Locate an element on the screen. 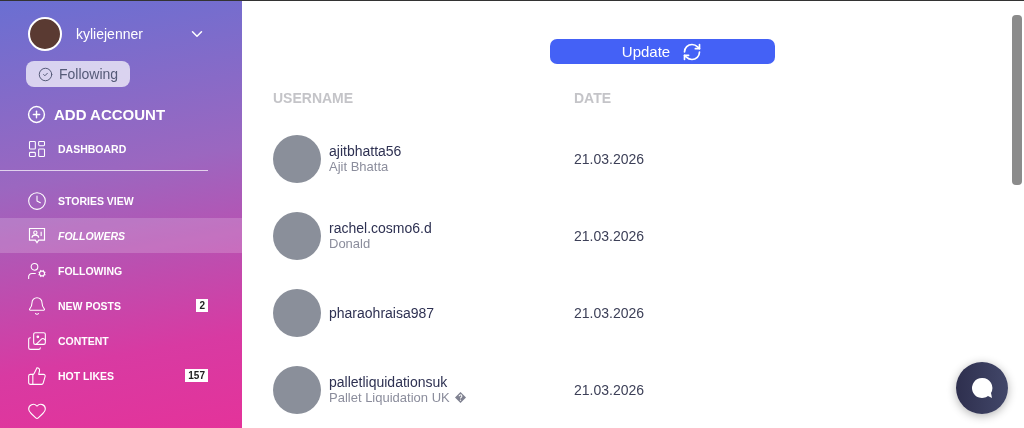 This screenshot has height=428, width=1024. column-header: USERNAME is located at coordinates (314, 98).